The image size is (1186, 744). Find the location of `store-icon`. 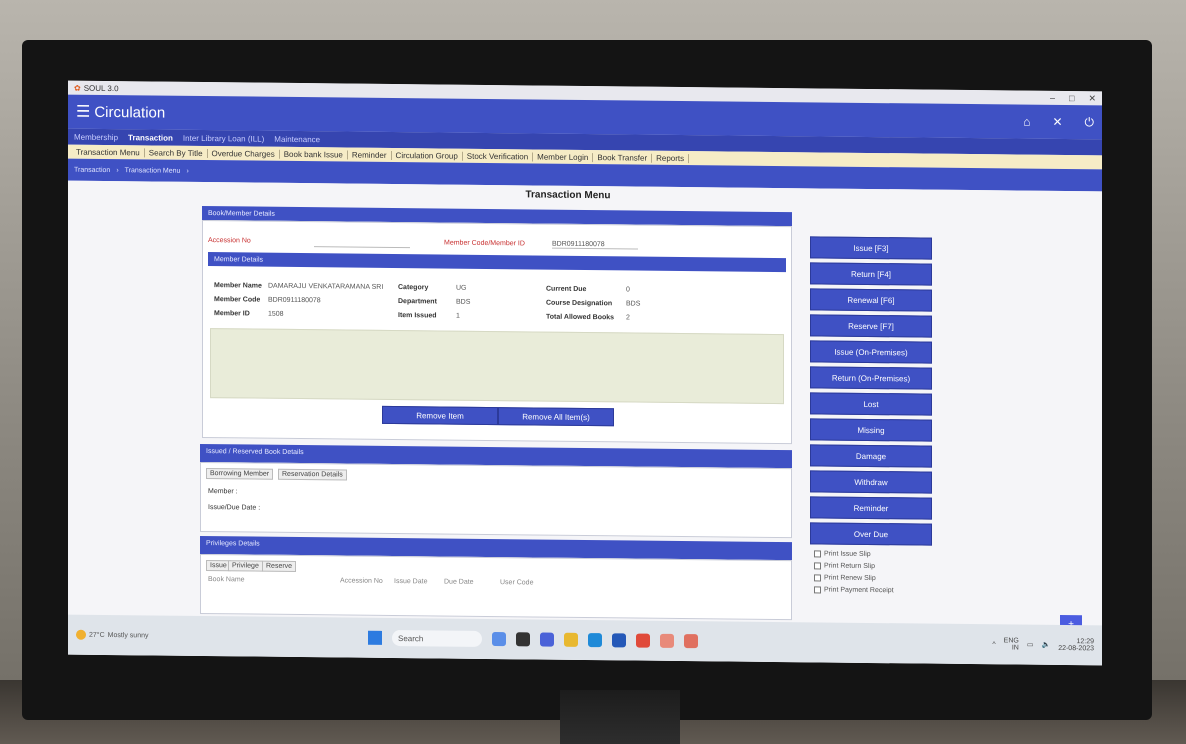

store-icon is located at coordinates (619, 640).